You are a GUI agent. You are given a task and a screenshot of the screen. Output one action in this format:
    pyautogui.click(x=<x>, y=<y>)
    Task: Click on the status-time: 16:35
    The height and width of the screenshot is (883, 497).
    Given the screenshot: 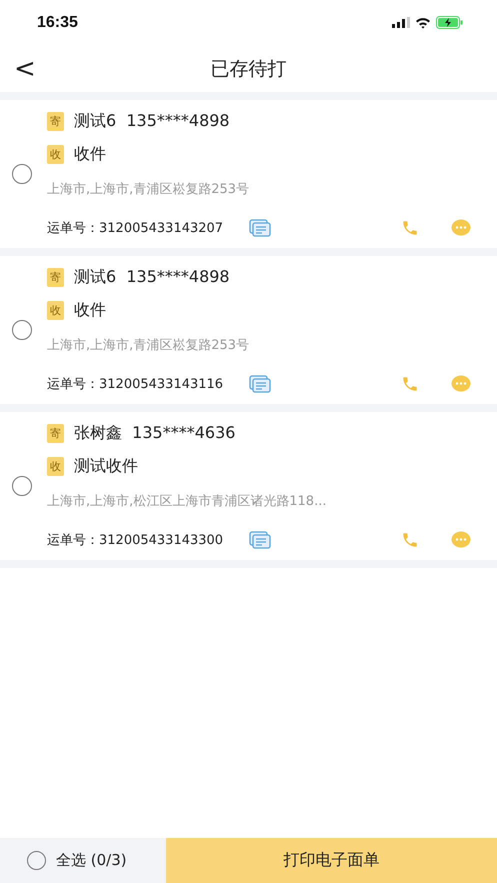 What is the action you would take?
    pyautogui.click(x=57, y=23)
    